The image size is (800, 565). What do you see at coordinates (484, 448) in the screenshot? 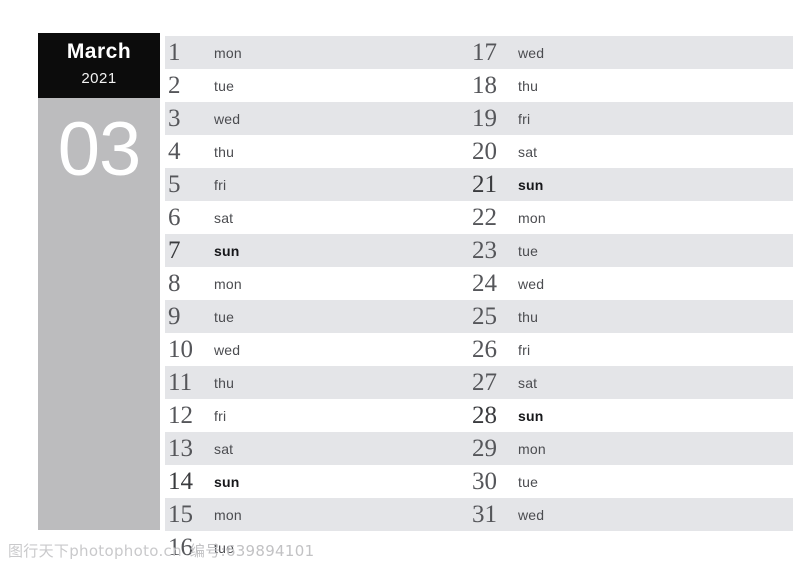
I see `day-number: 29` at bounding box center [484, 448].